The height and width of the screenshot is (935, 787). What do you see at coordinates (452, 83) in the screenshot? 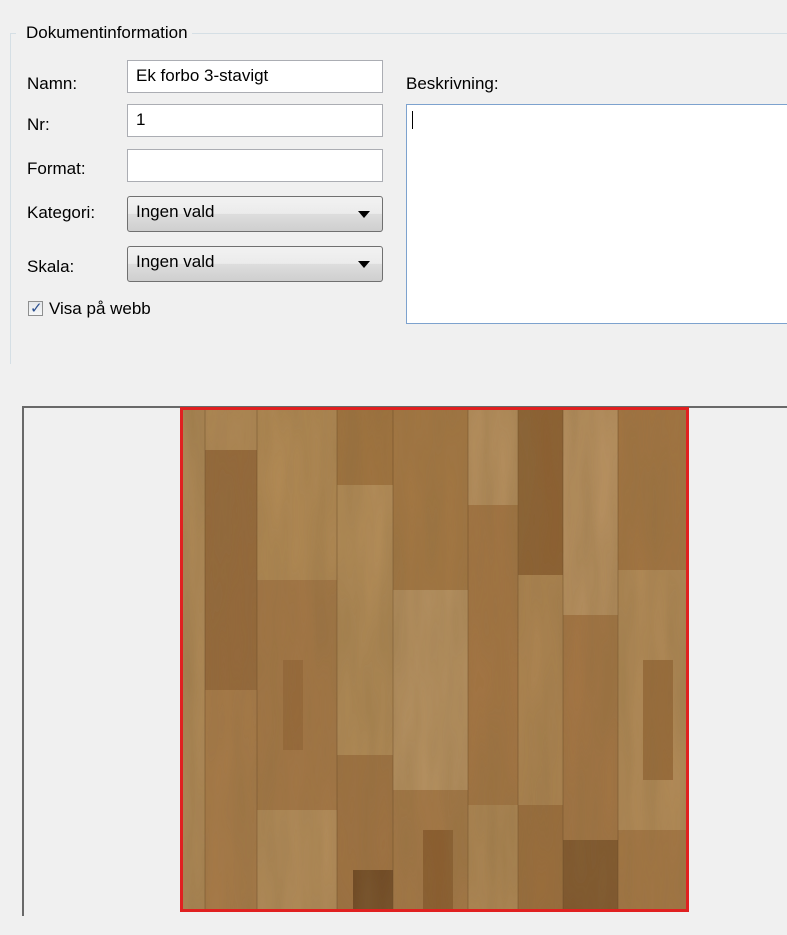
I see `description-label: Beskrivning:` at bounding box center [452, 83].